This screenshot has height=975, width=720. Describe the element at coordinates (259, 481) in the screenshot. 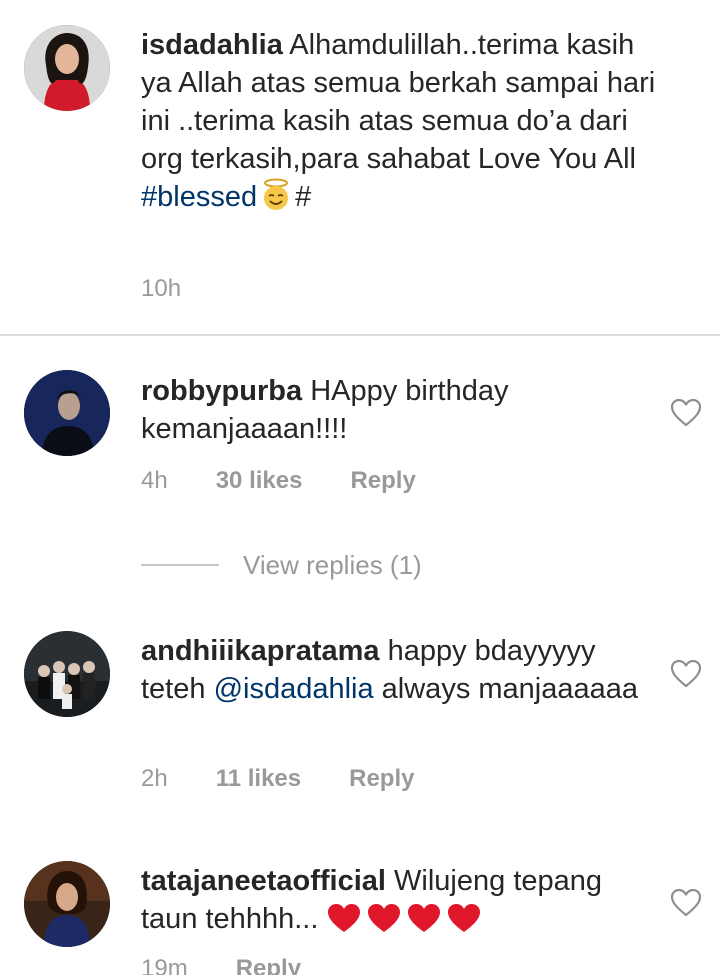

I see `likes-count: 30 likes` at that location.